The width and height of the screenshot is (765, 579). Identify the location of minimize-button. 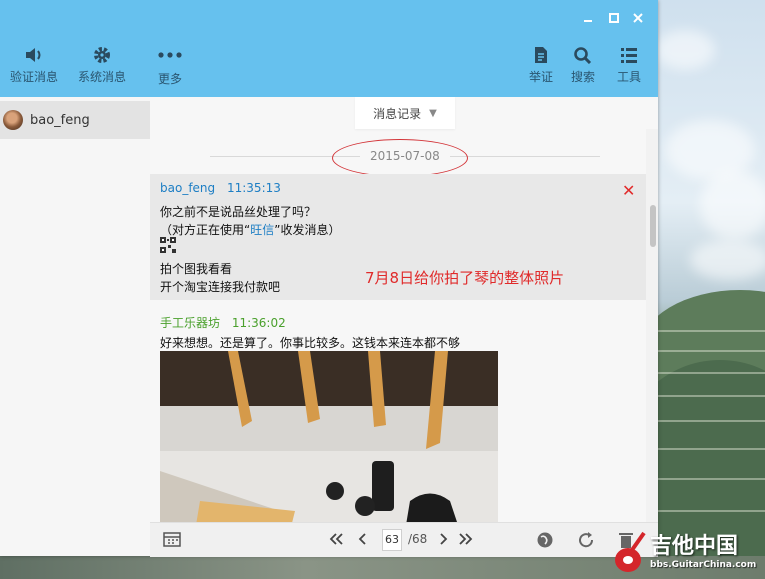
(588, 18).